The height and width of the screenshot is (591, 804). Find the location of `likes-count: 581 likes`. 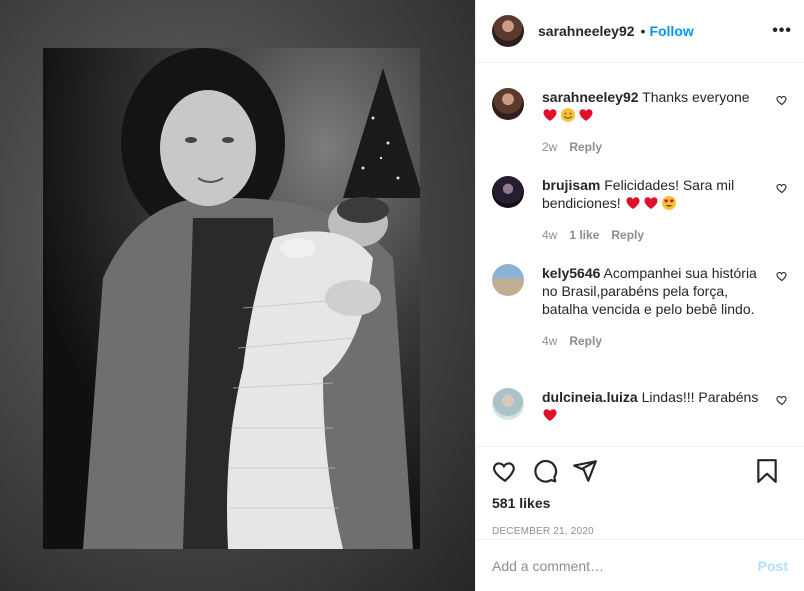

likes-count: 581 likes is located at coordinates (640, 503).